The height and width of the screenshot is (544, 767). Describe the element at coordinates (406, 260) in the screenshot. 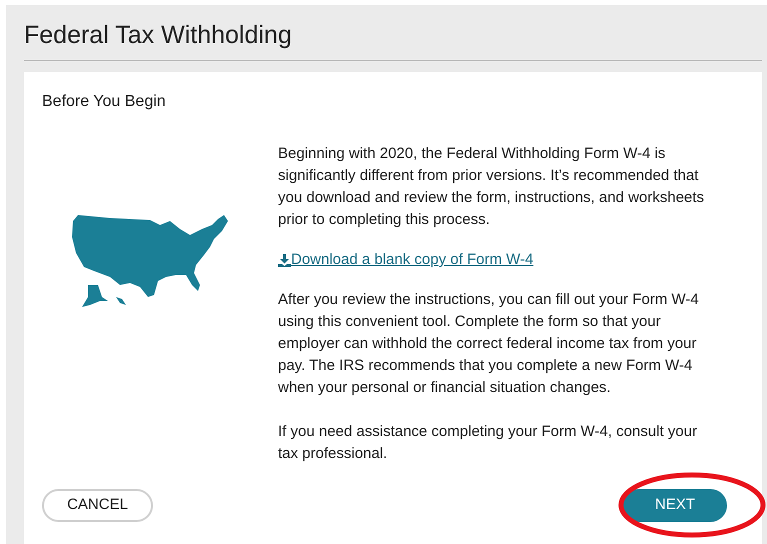

I see `download-link: Download a blank copy of Form W-4` at that location.